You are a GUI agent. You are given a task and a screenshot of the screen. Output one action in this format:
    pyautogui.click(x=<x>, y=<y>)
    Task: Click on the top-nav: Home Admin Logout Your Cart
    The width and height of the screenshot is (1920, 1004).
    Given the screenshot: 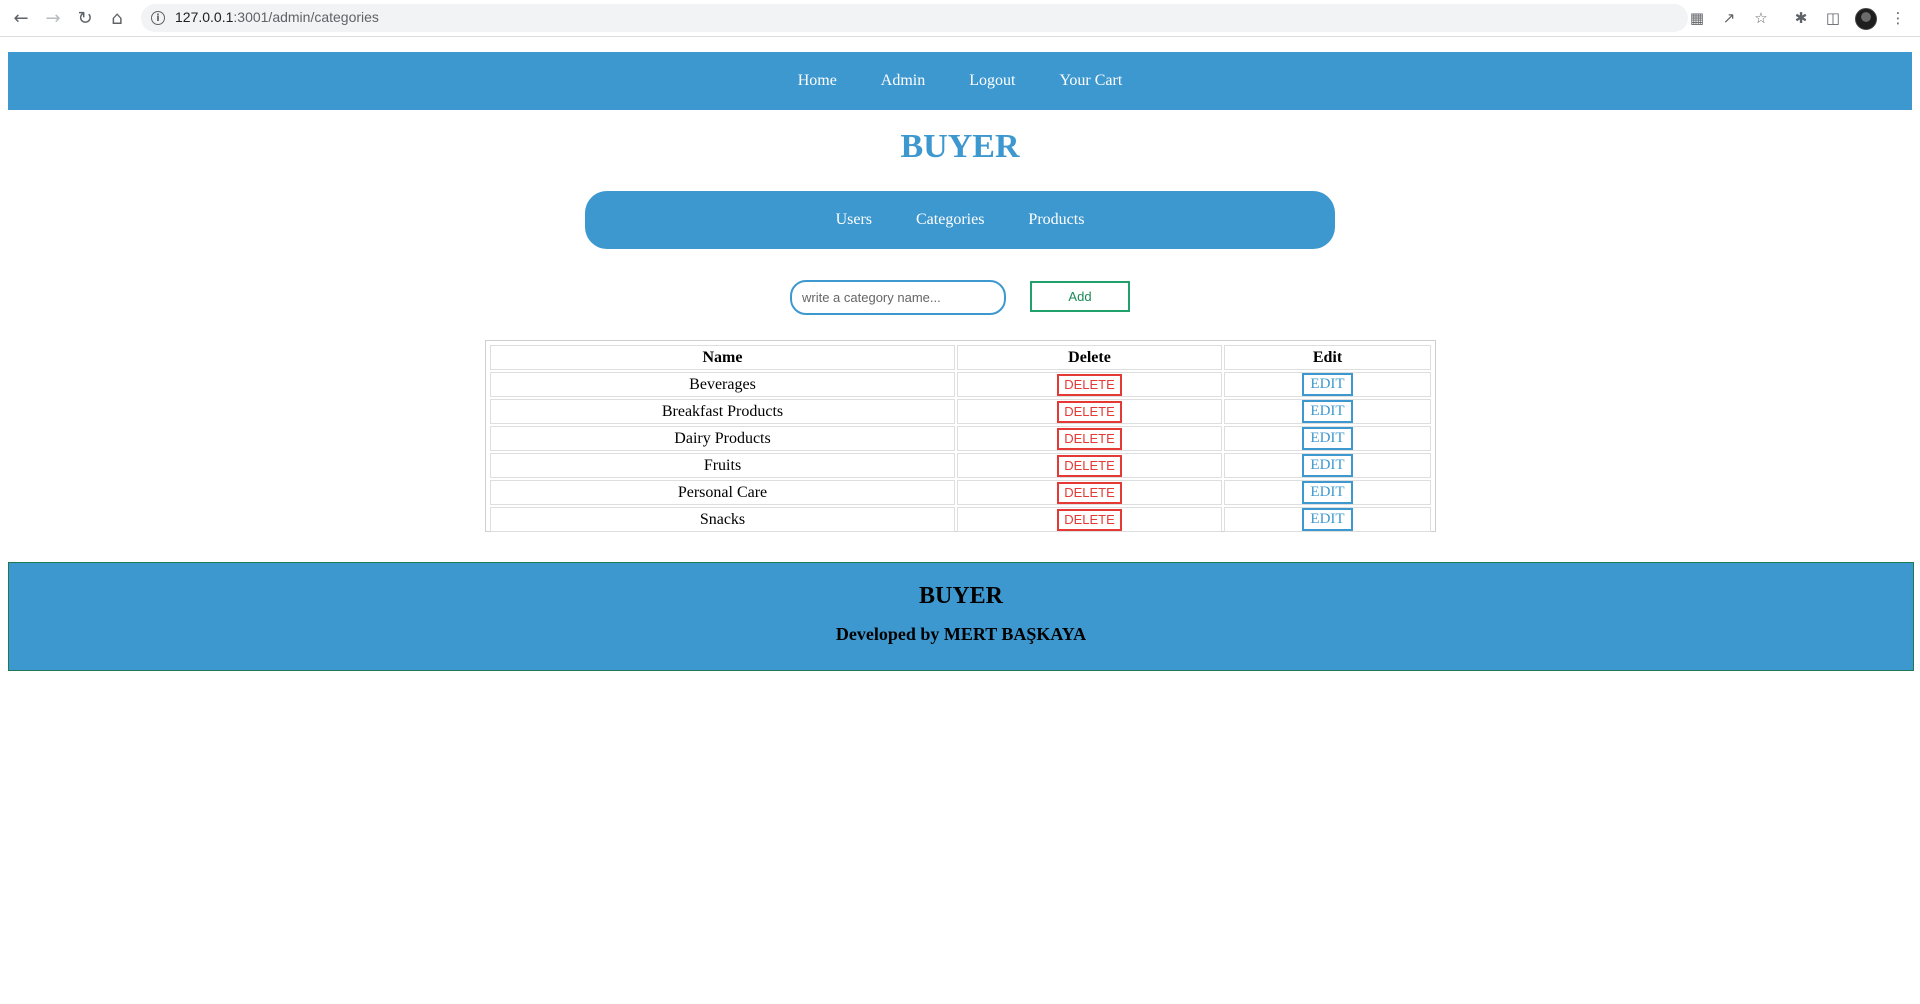 What is the action you would take?
    pyautogui.click(x=960, y=81)
    